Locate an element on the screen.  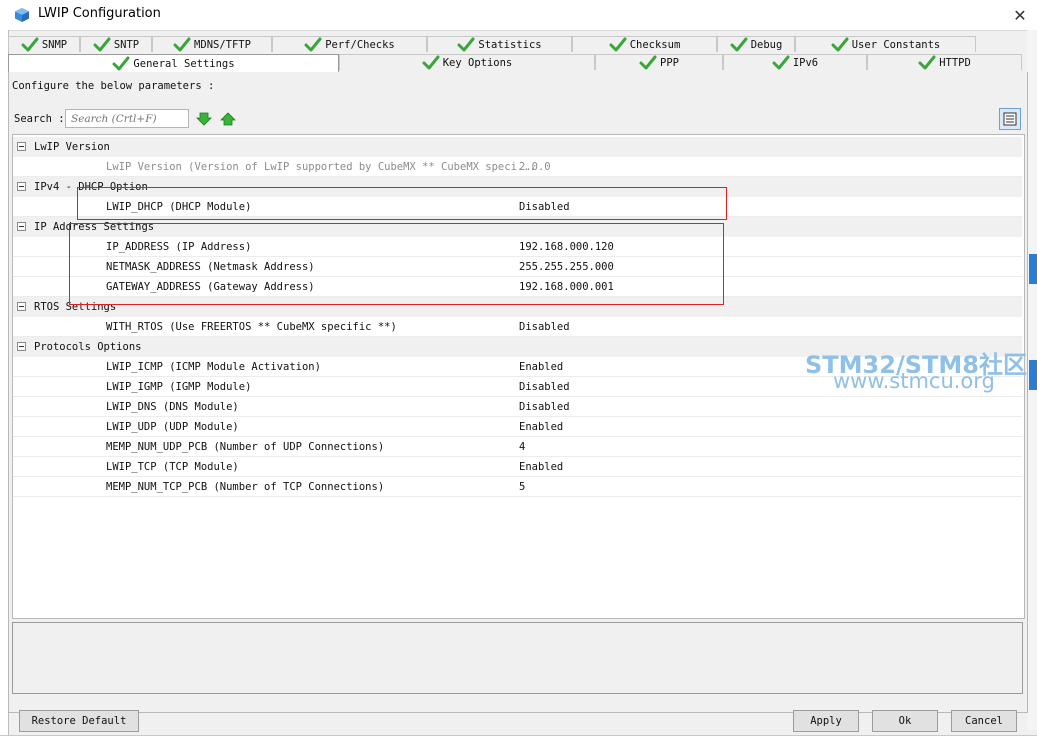
tab-debug: Debug is located at coordinates (756, 44).